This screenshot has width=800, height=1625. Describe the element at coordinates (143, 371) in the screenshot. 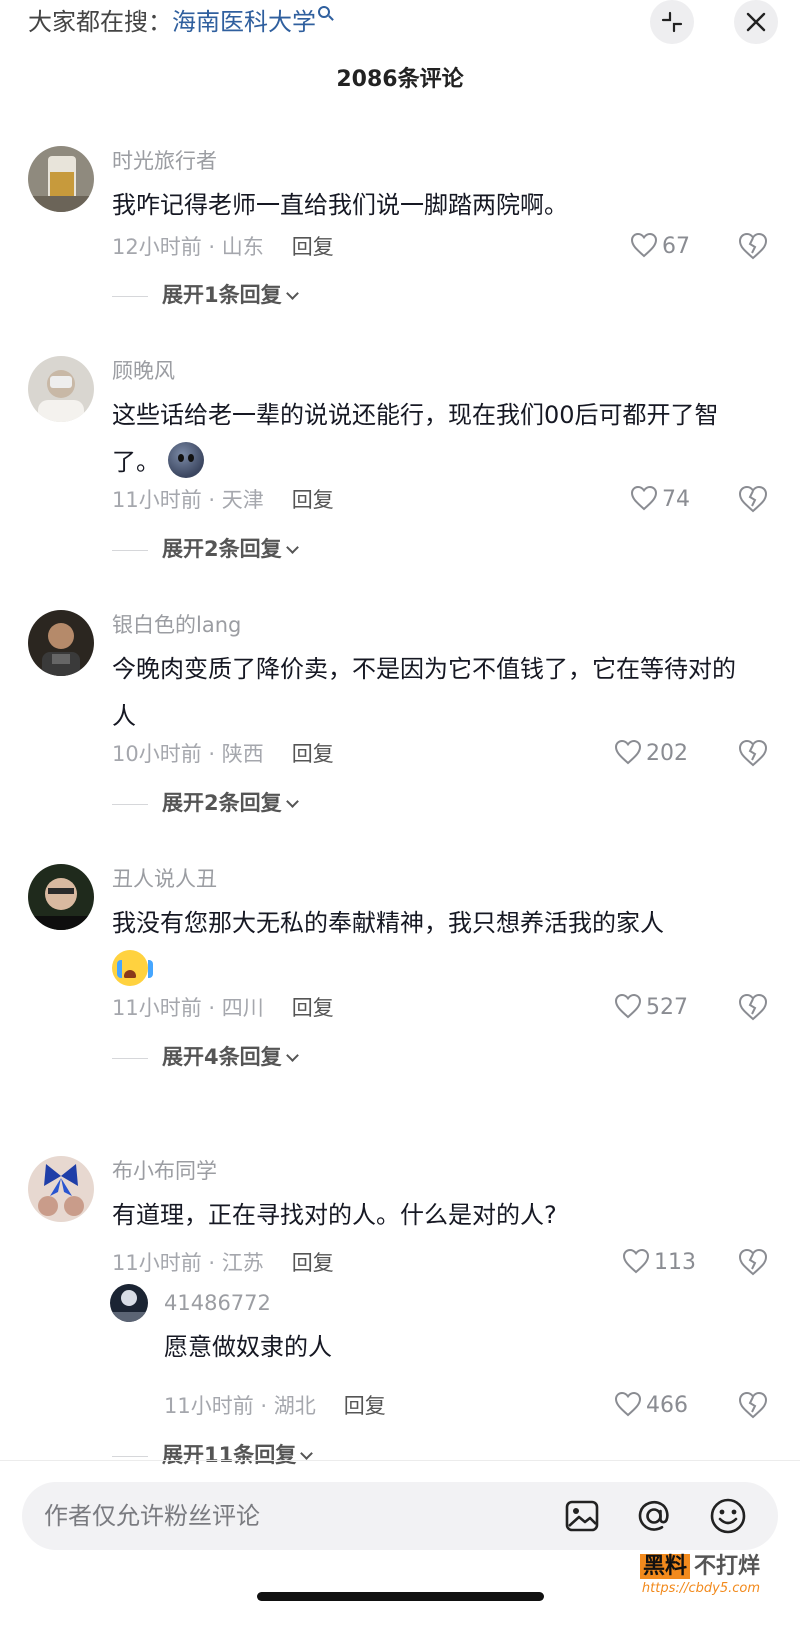

I see `comment-username: 顾晚风` at that location.